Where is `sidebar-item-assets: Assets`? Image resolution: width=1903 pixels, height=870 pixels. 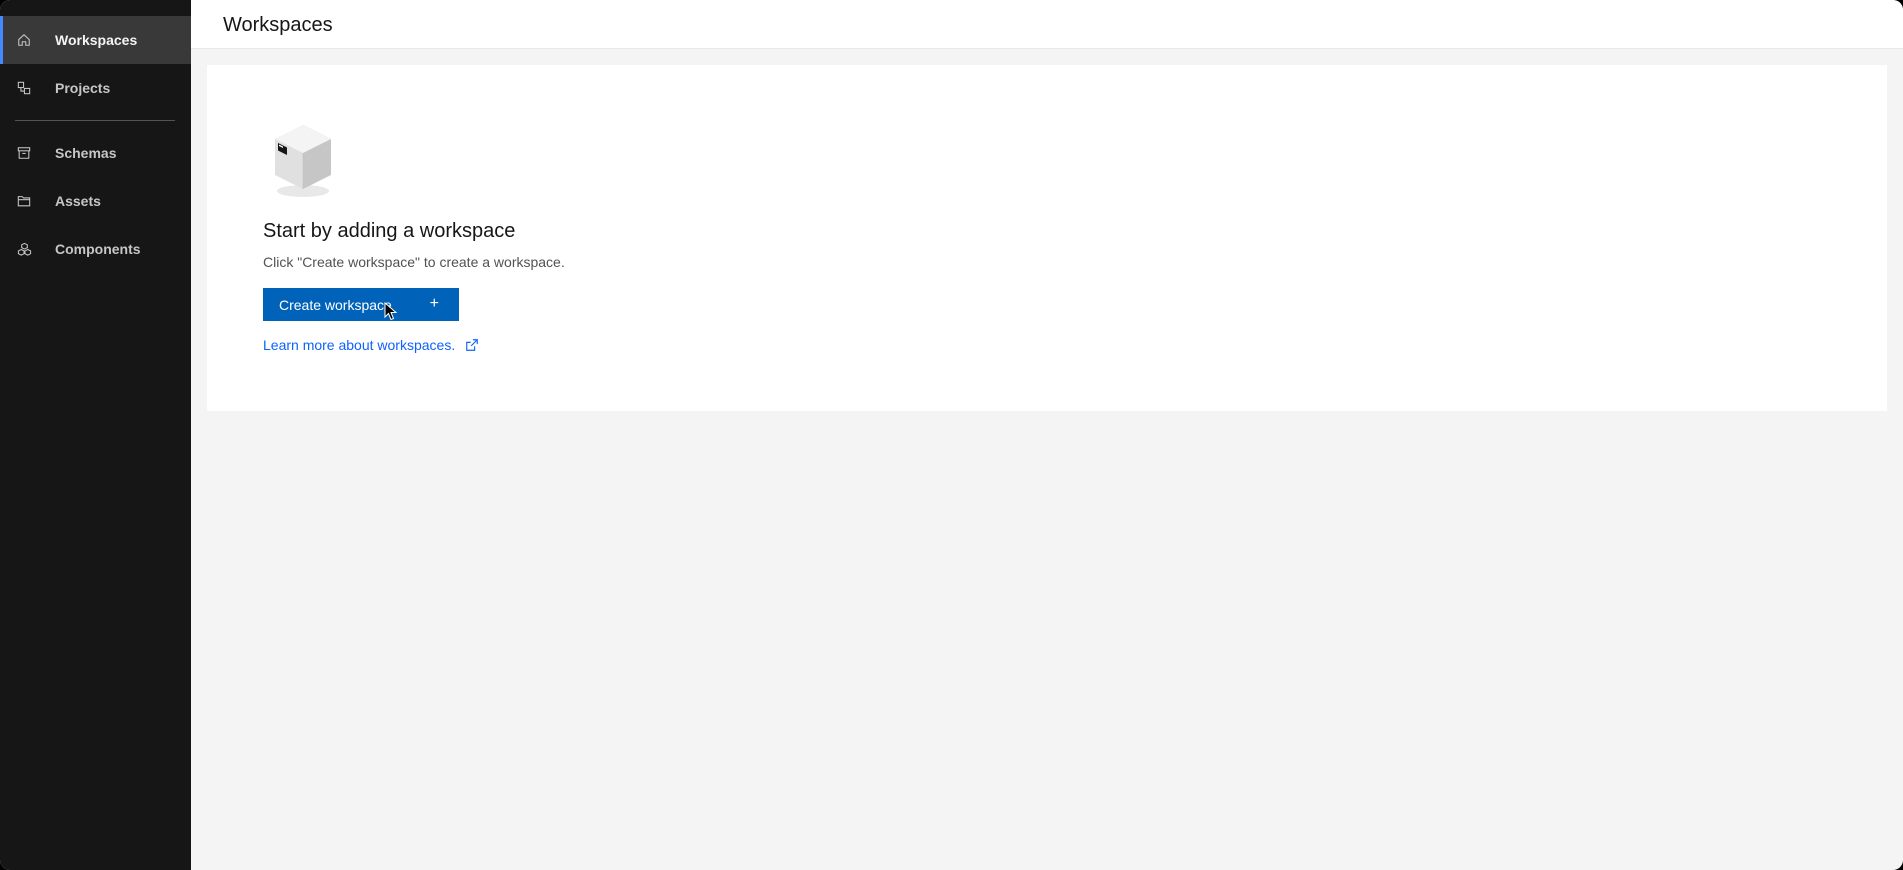 sidebar-item-assets: Assets is located at coordinates (95, 201).